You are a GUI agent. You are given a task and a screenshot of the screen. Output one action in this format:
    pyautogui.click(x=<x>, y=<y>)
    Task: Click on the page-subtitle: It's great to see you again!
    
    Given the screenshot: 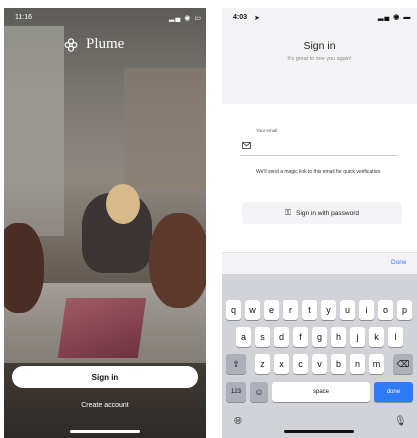 What is the action you would take?
    pyautogui.click(x=319, y=59)
    